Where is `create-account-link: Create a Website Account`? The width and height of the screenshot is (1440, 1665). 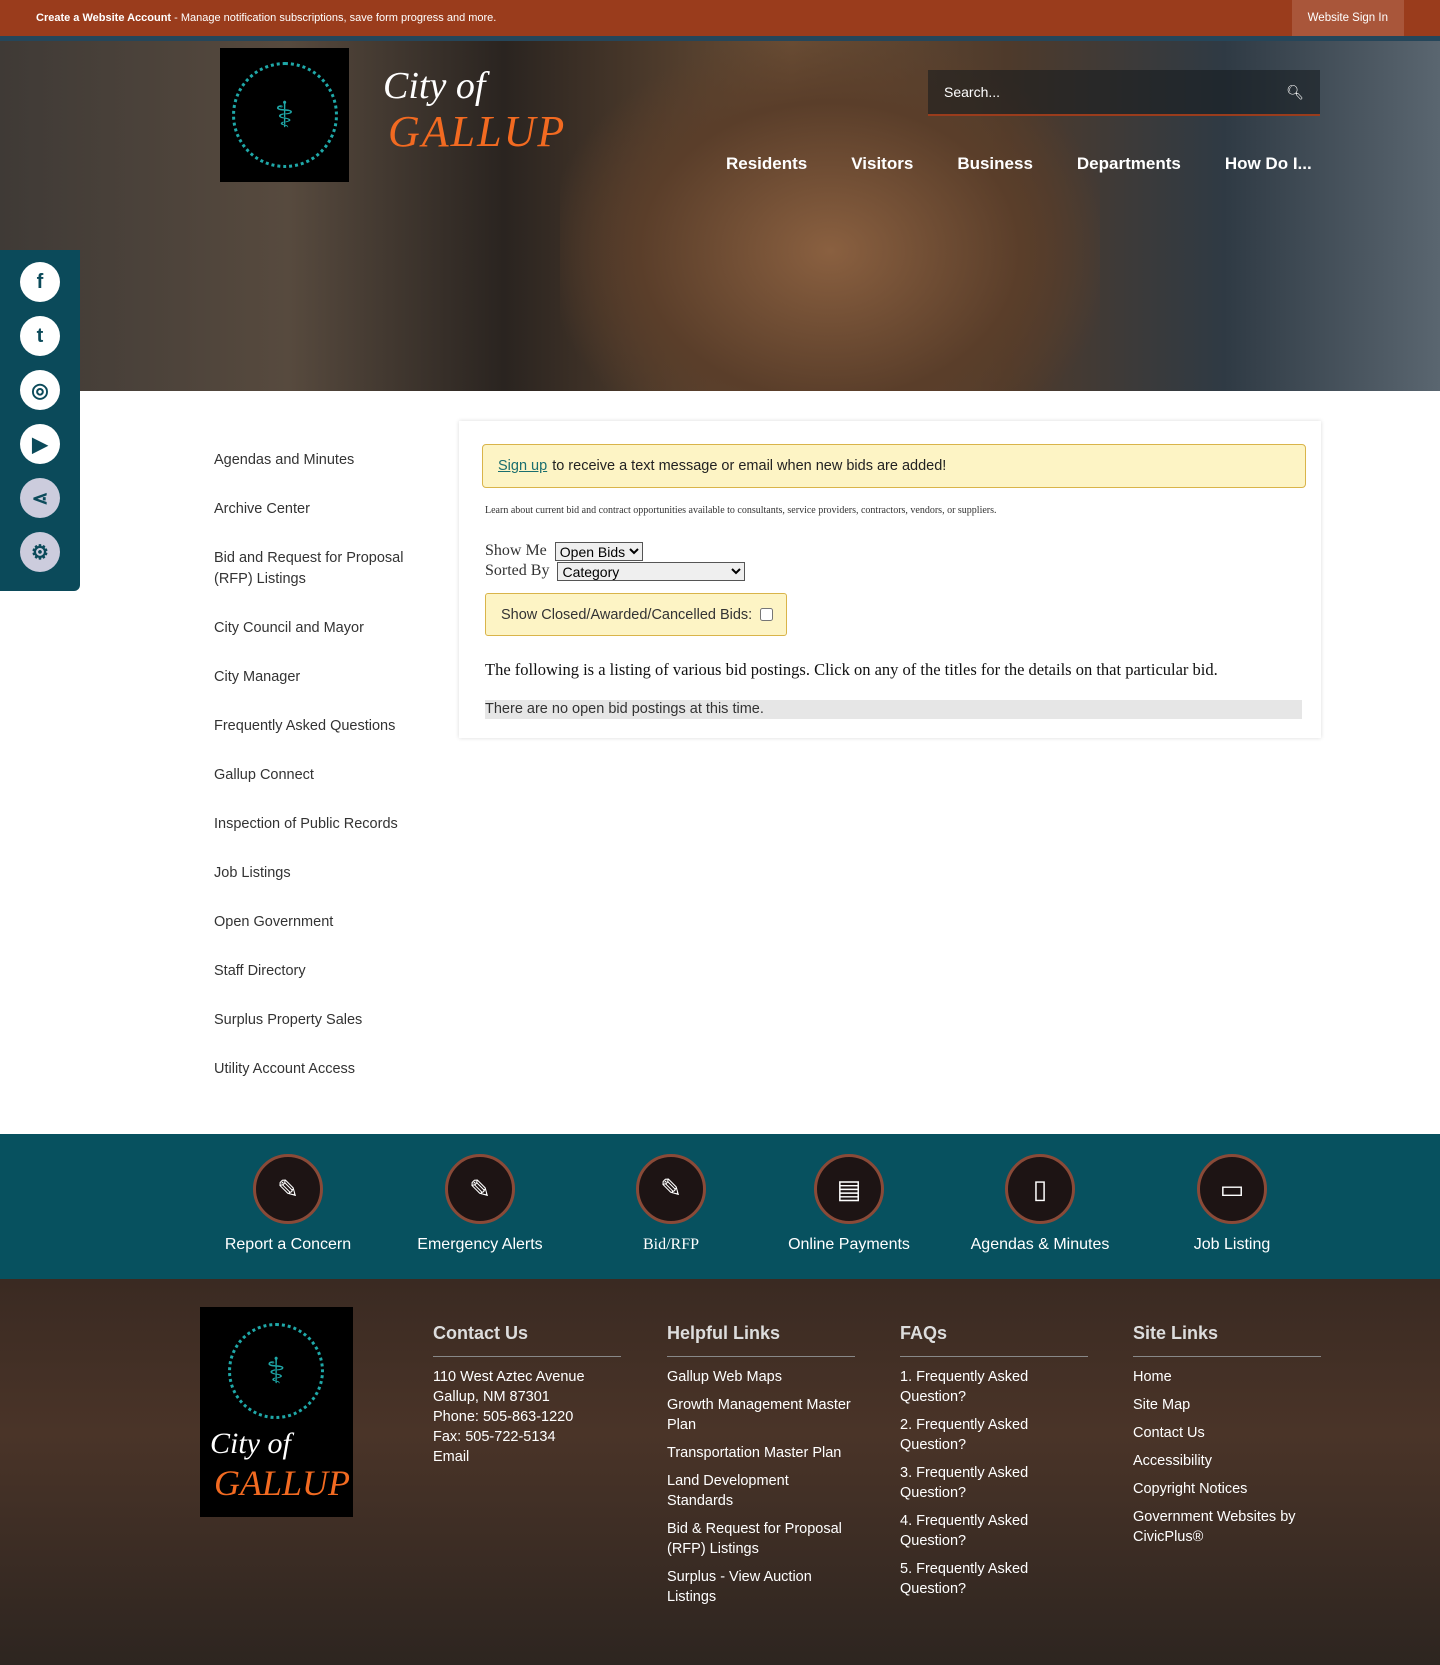
create-account-link: Create a Website Account is located at coordinates (103, 18).